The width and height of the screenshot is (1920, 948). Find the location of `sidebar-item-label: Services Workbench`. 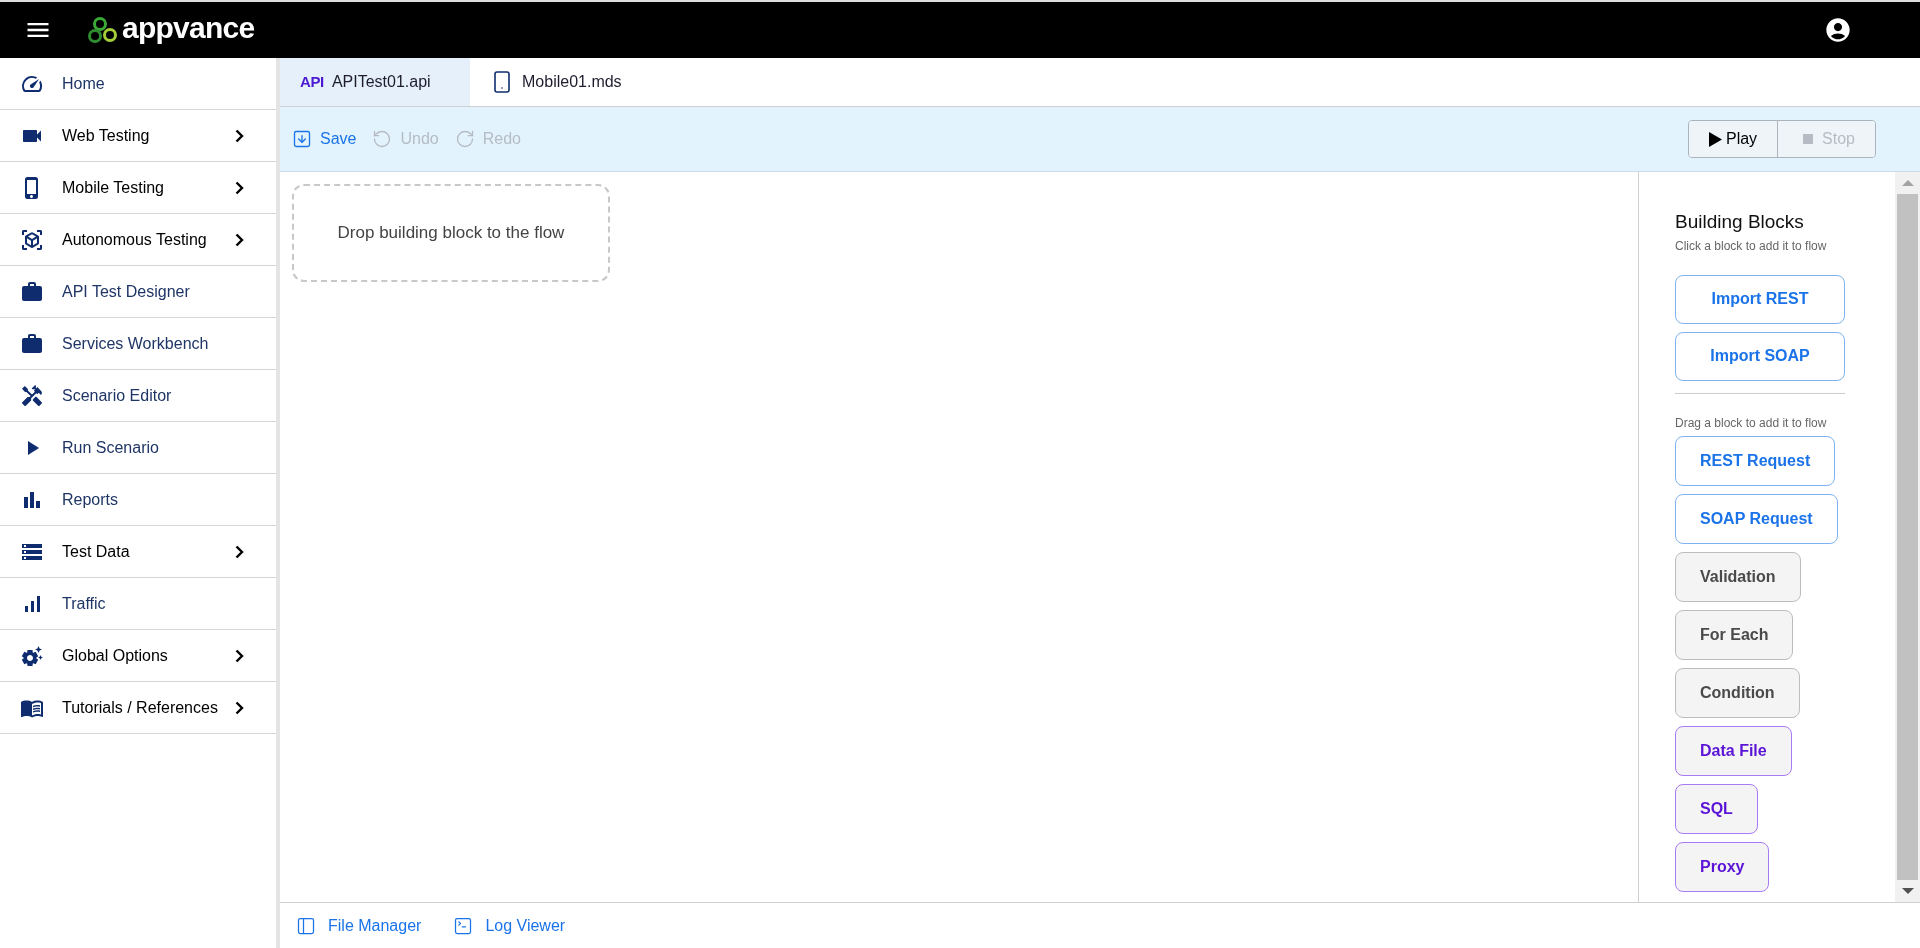

sidebar-item-label: Services Workbench is located at coordinates (135, 343).